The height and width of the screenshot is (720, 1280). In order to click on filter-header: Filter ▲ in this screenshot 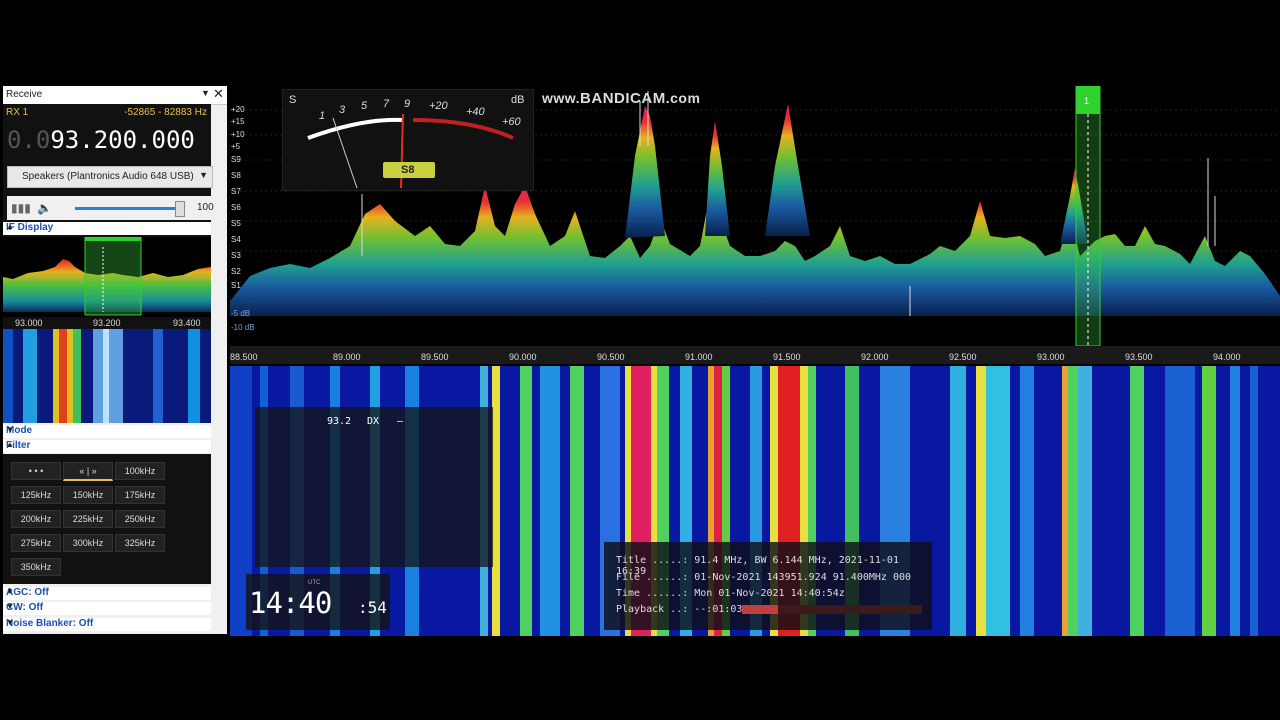, I will do `click(107, 446)`.